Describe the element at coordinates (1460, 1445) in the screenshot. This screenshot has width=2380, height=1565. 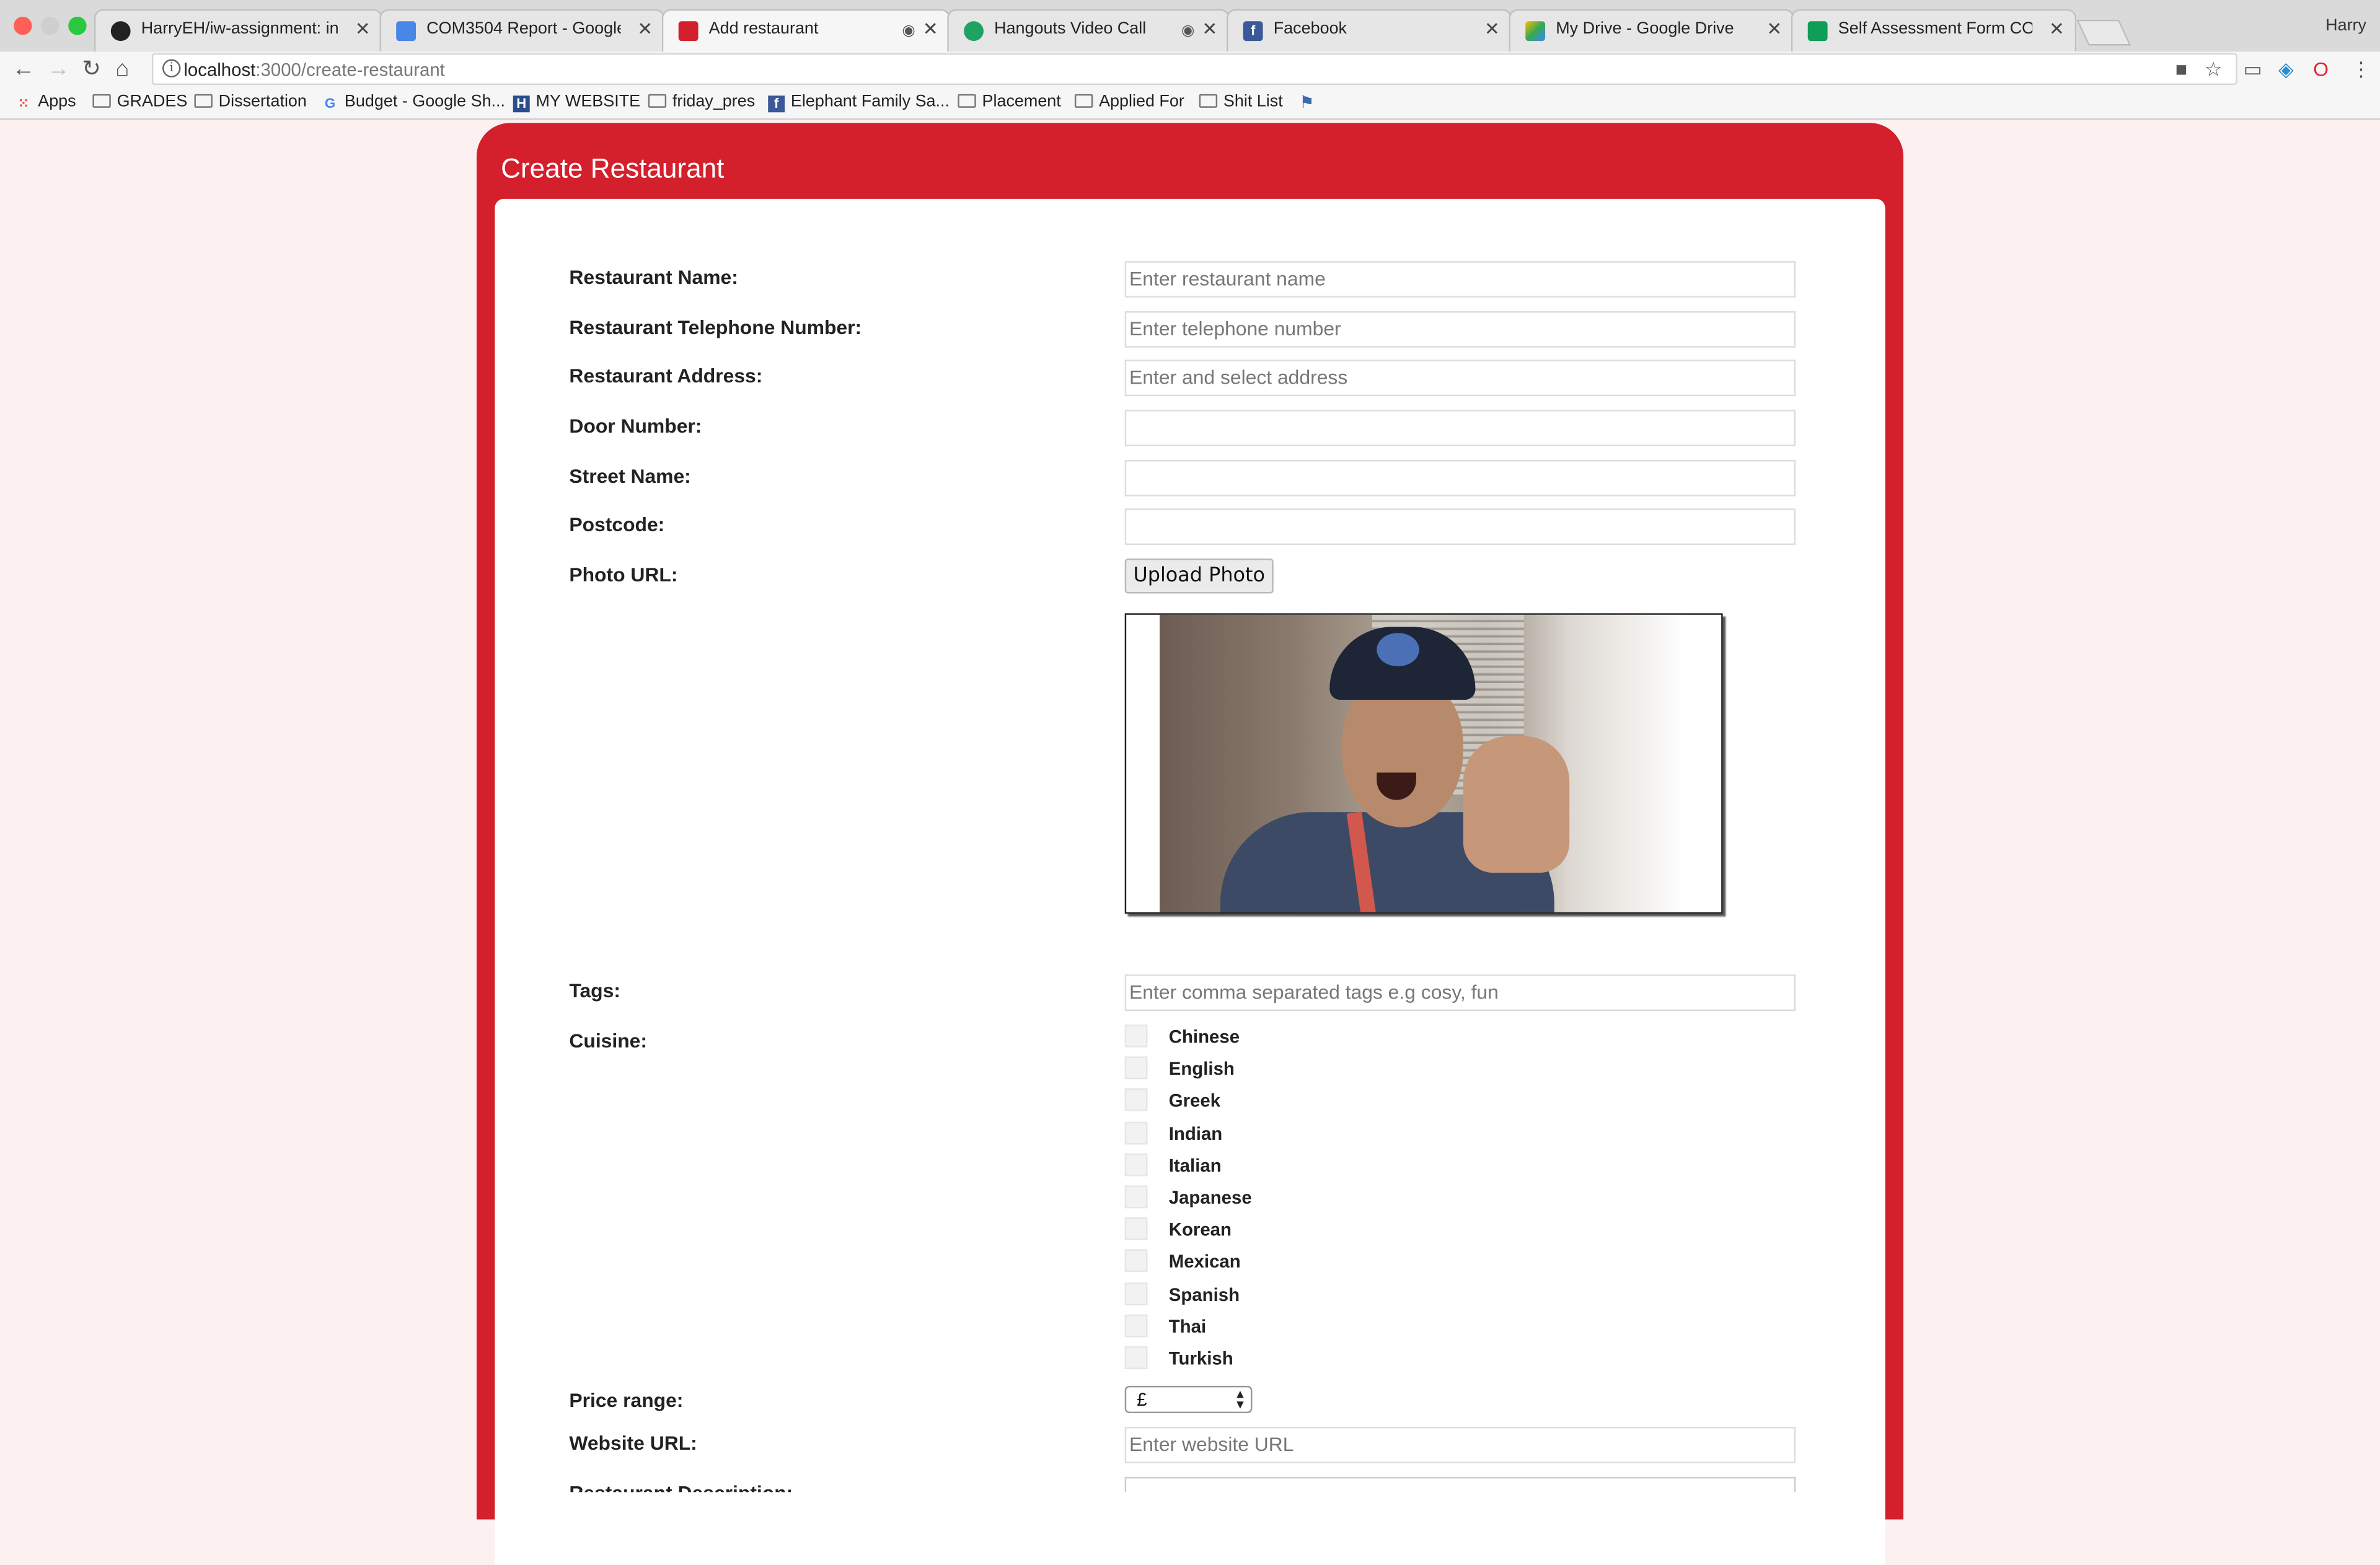
I see `website-url-input: Enter website URL` at that location.